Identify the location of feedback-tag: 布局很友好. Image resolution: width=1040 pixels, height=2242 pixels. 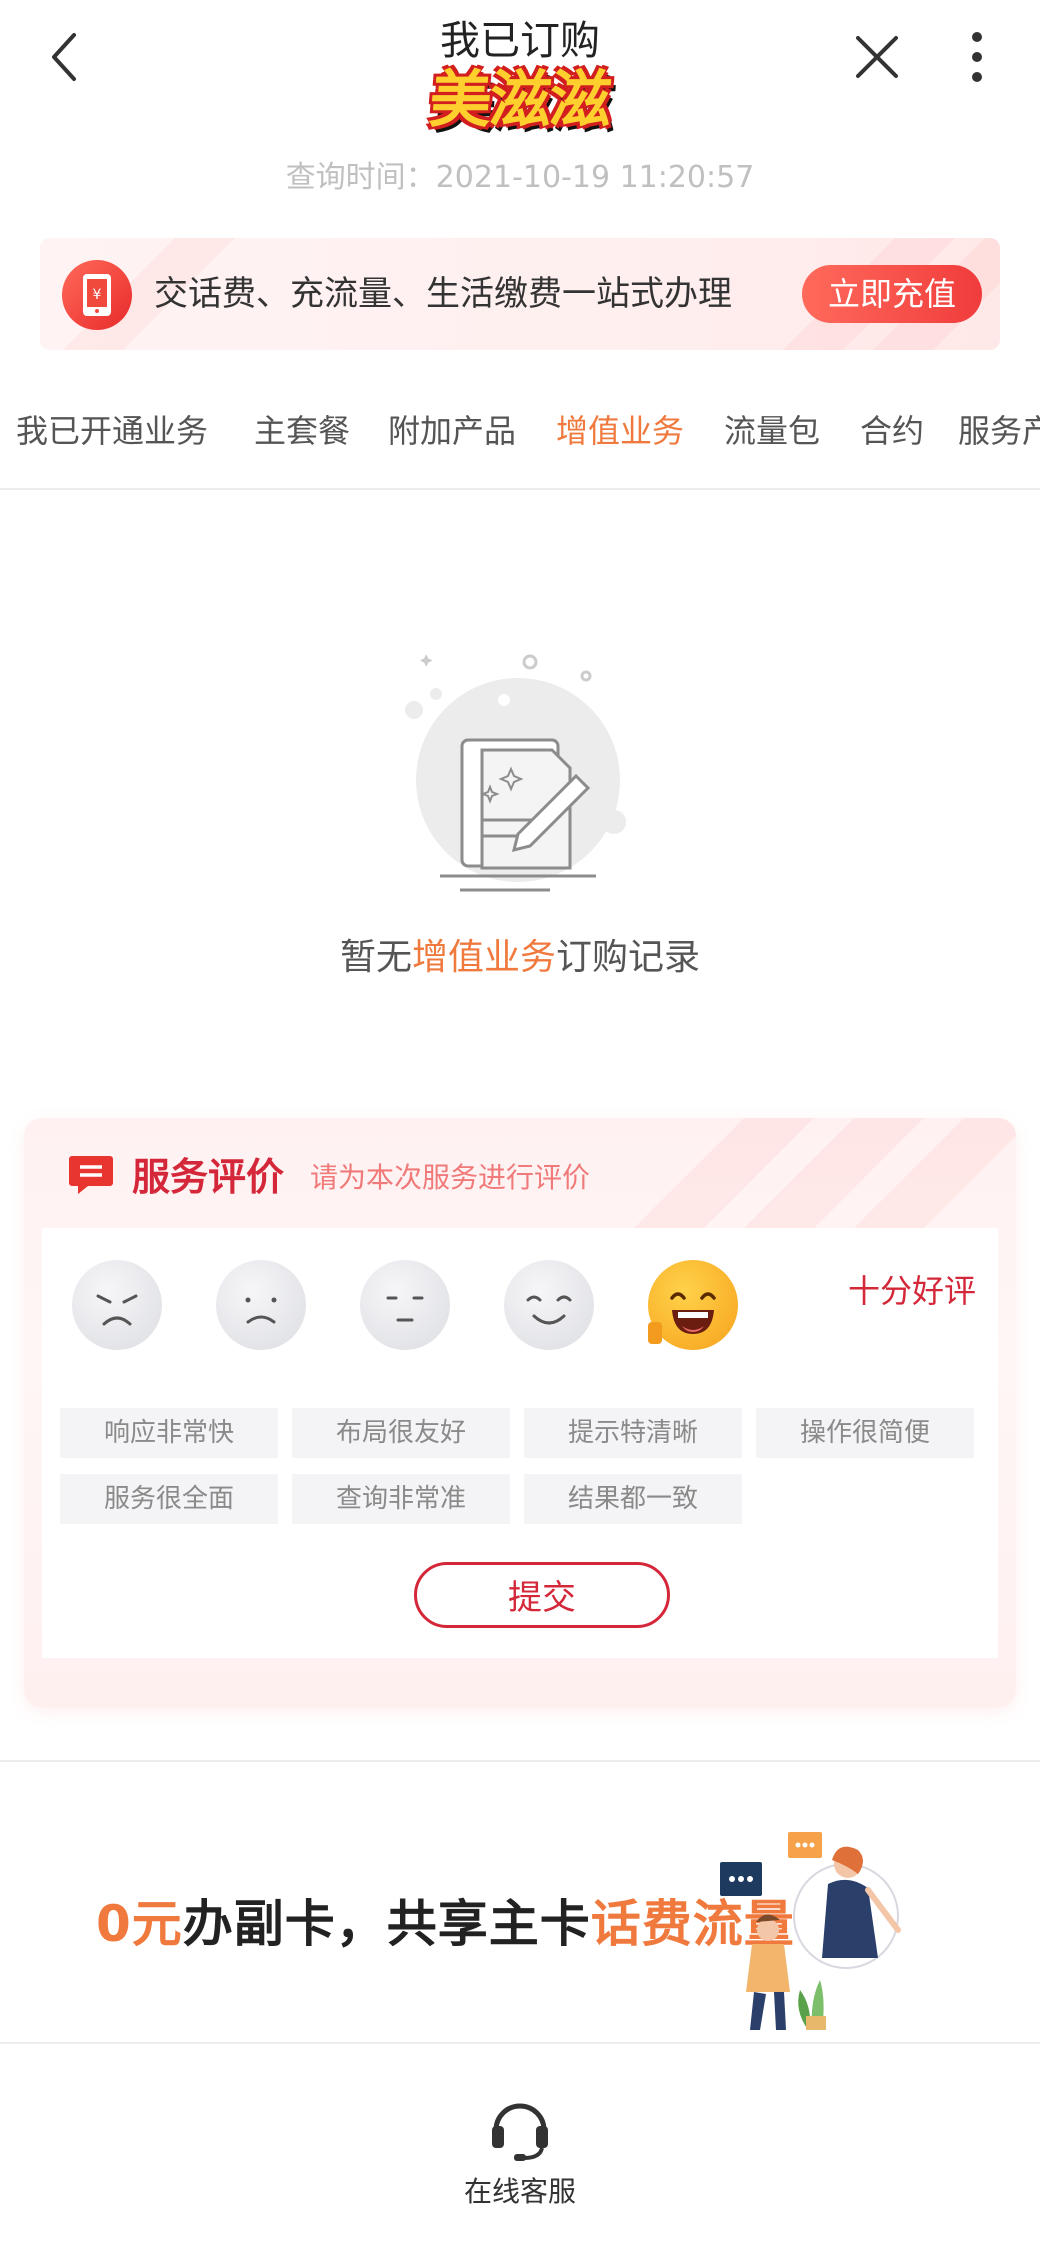
(401, 1433).